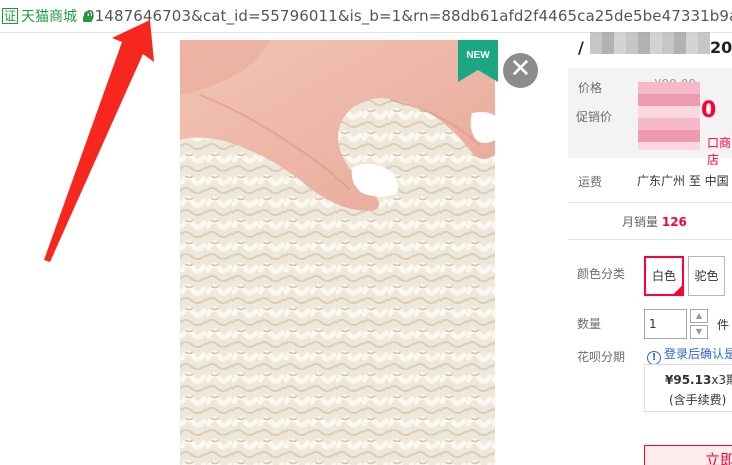 Image resolution: width=732 pixels, height=465 pixels. What do you see at coordinates (669, 116) in the screenshot?
I see `promo-price-blurred` at bounding box center [669, 116].